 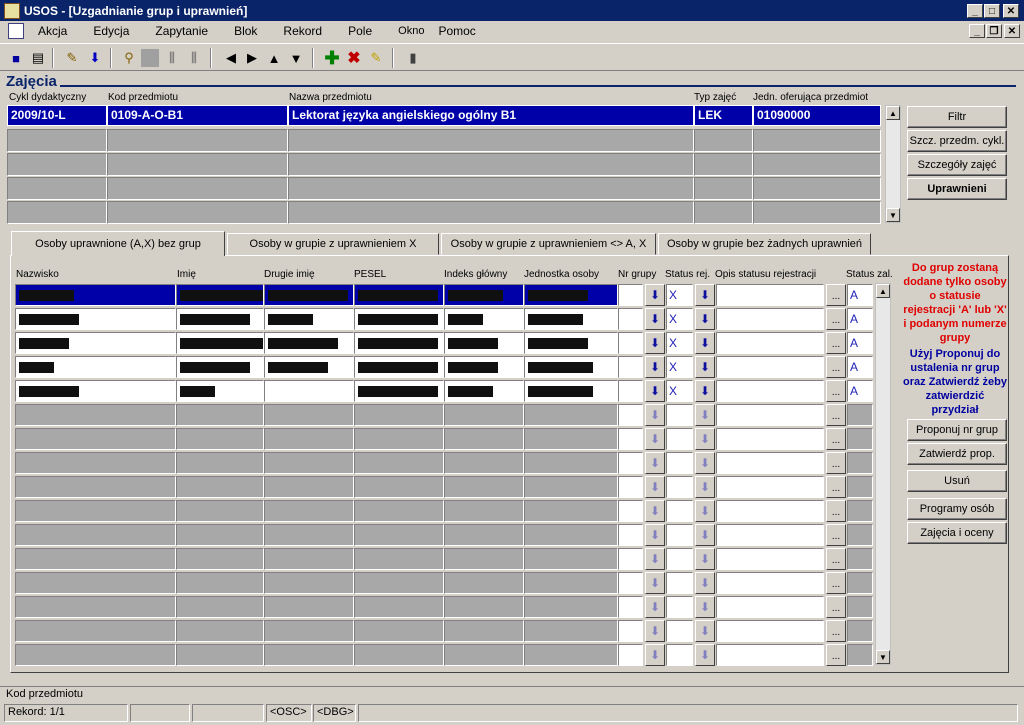 What do you see at coordinates (129, 58) in the screenshot?
I see `query-icon: ⚲` at bounding box center [129, 58].